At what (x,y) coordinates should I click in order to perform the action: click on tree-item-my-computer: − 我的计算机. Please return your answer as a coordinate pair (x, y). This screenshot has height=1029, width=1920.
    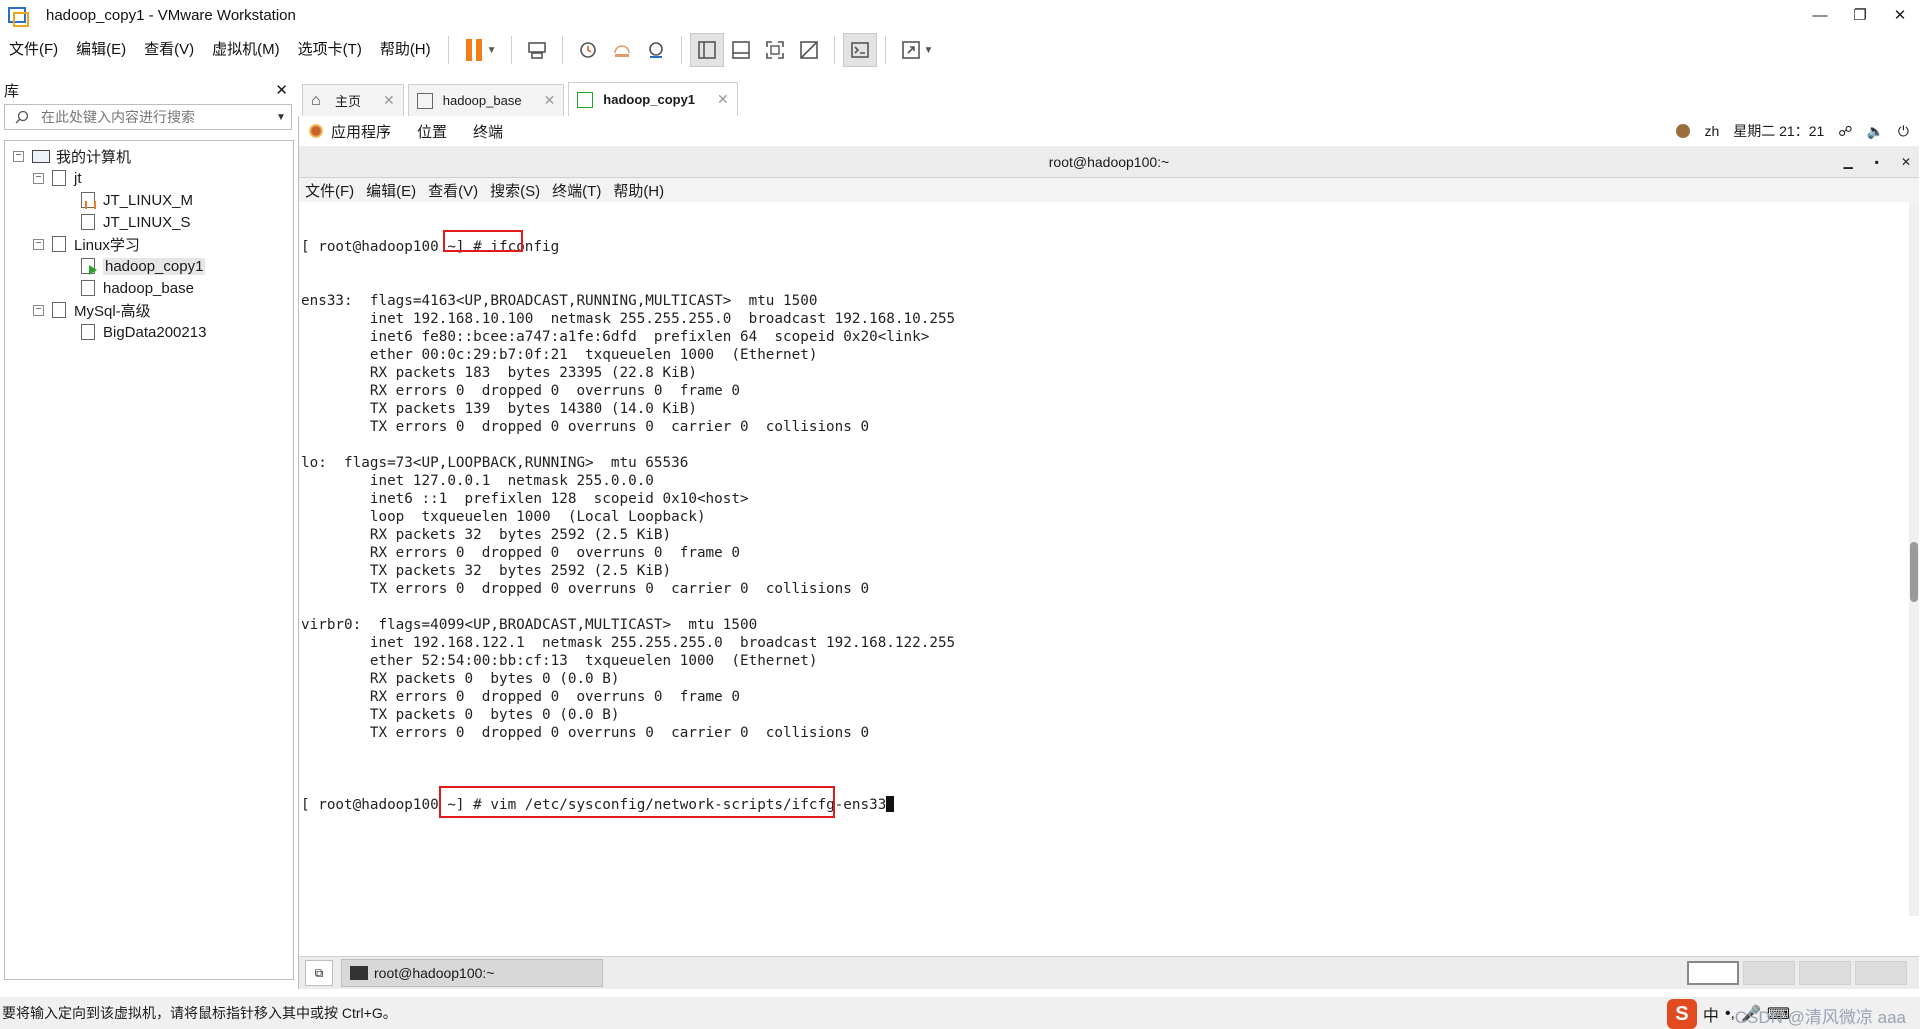
    Looking at the image, I should click on (149, 156).